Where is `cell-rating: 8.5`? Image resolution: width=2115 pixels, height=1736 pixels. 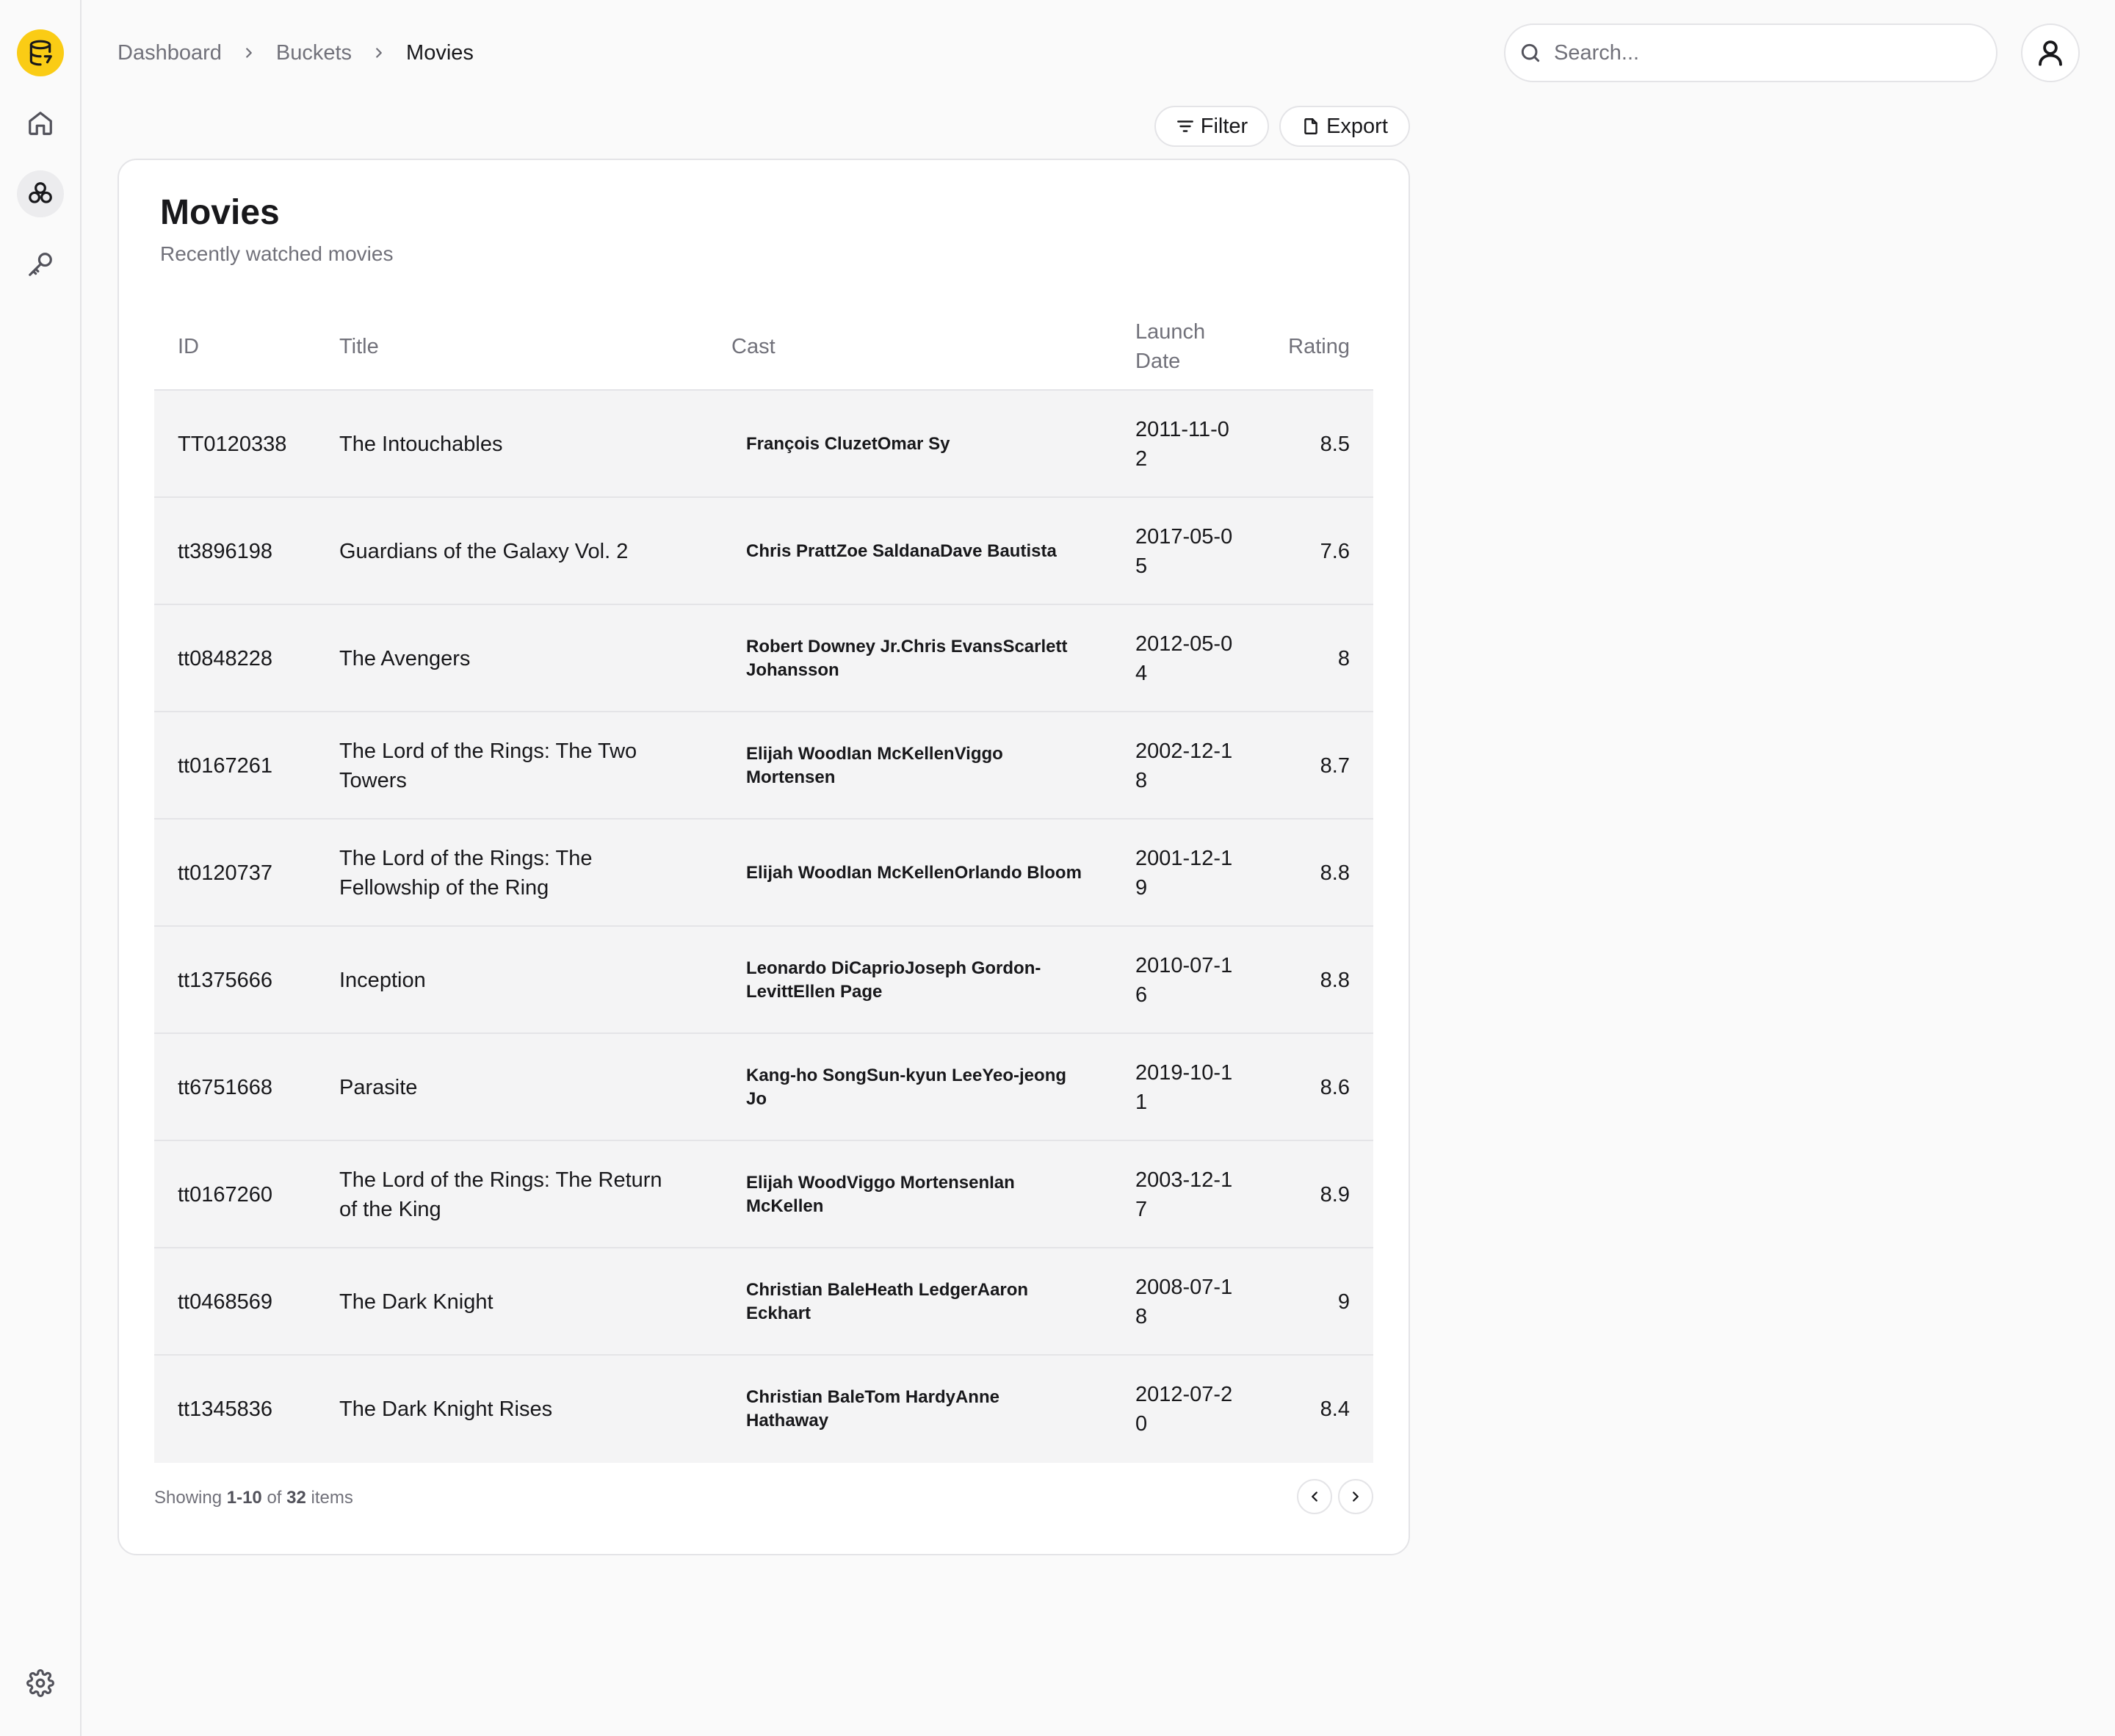
cell-rating: 8.5 is located at coordinates (1335, 444).